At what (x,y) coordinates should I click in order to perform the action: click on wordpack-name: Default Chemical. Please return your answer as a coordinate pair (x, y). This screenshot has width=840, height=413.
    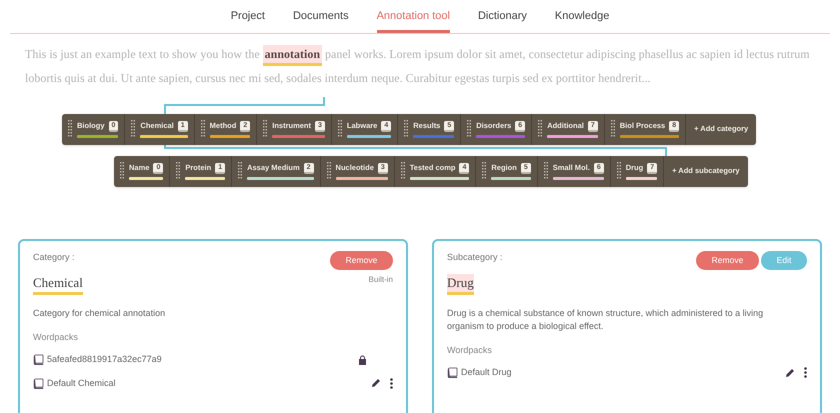
    Looking at the image, I should click on (209, 383).